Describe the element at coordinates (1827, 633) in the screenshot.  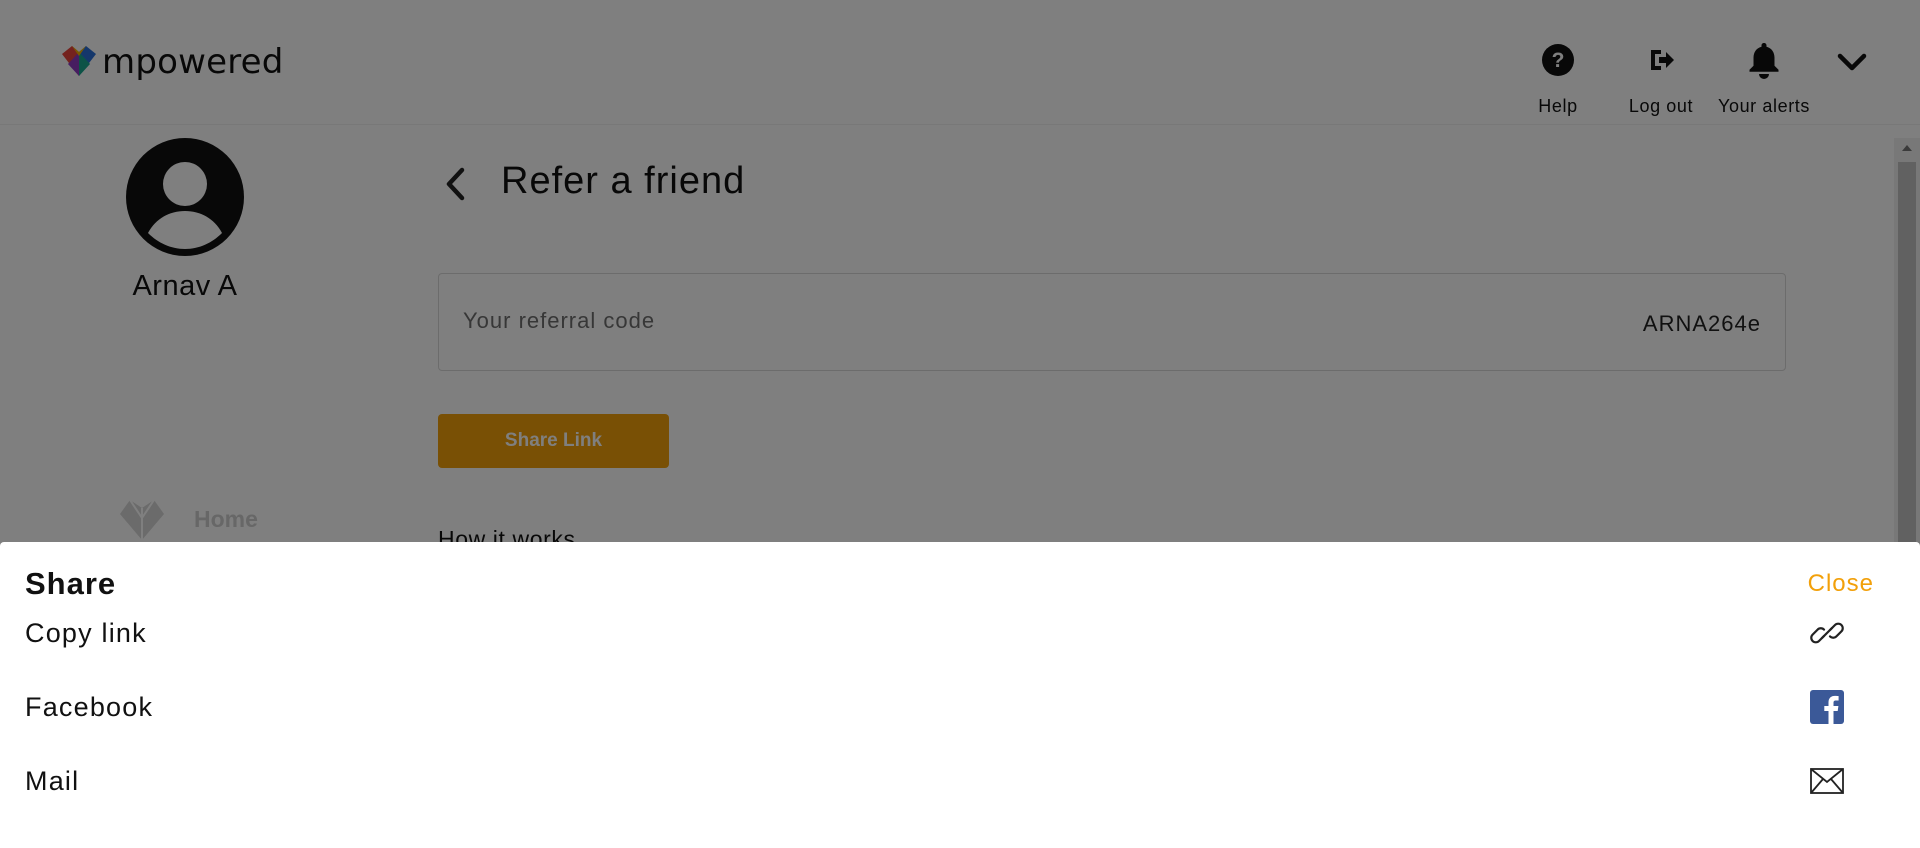
I see `link-icon` at that location.